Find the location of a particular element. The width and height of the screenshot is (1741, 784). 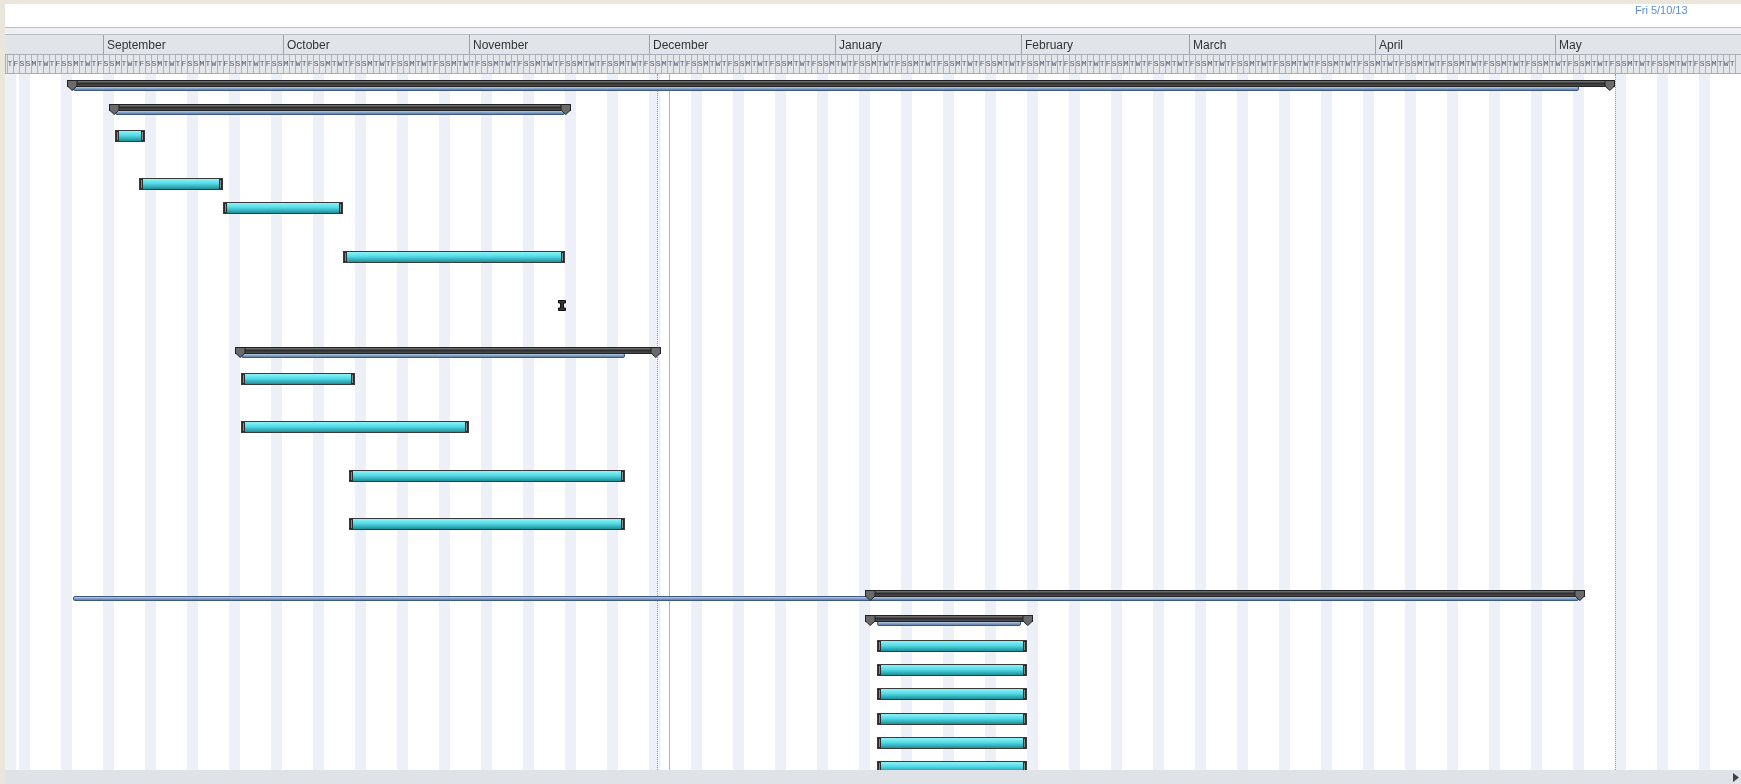

weekday-letters: TFSSMTWTFSSMTWTFSSMTWTFSSMTWTFSSMTWTFSSMTWTFSSMTWTFSSMTWTFSSMTWTFSSMTWTFSSMTWTFSSMTWTFSSMTWTFSSMTWTFSSMTWTFSSMTWTFSSMTWTFSSMTWTFSSMTWTFSSMTWTFSSMTWTFSSMTWTFSSMTWTFSSMTWTFSSMTWTFSSMTWTFSSMTWTFSSMTWTFSSMTWTFSSMTWTFSSMTWTFSSMTWTFSSMTWTFSSMTWTFSSMTWTFSSMTWTFSSMTWTFSSMTWTFSSMTWTFSSMTWTFSSMTWT is located at coordinates (871, 64).